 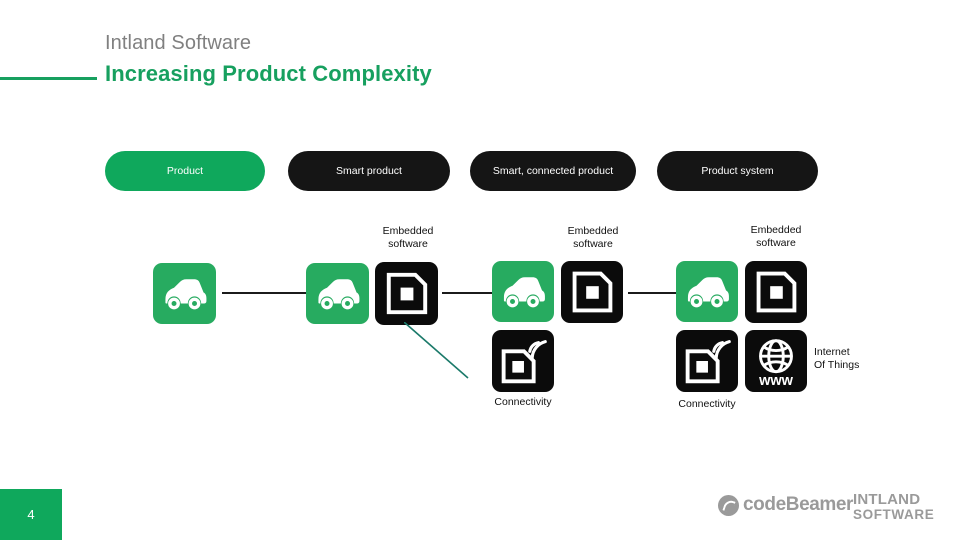 I want to click on label-connectivity-1: Connectivity, so click(x=523, y=402).